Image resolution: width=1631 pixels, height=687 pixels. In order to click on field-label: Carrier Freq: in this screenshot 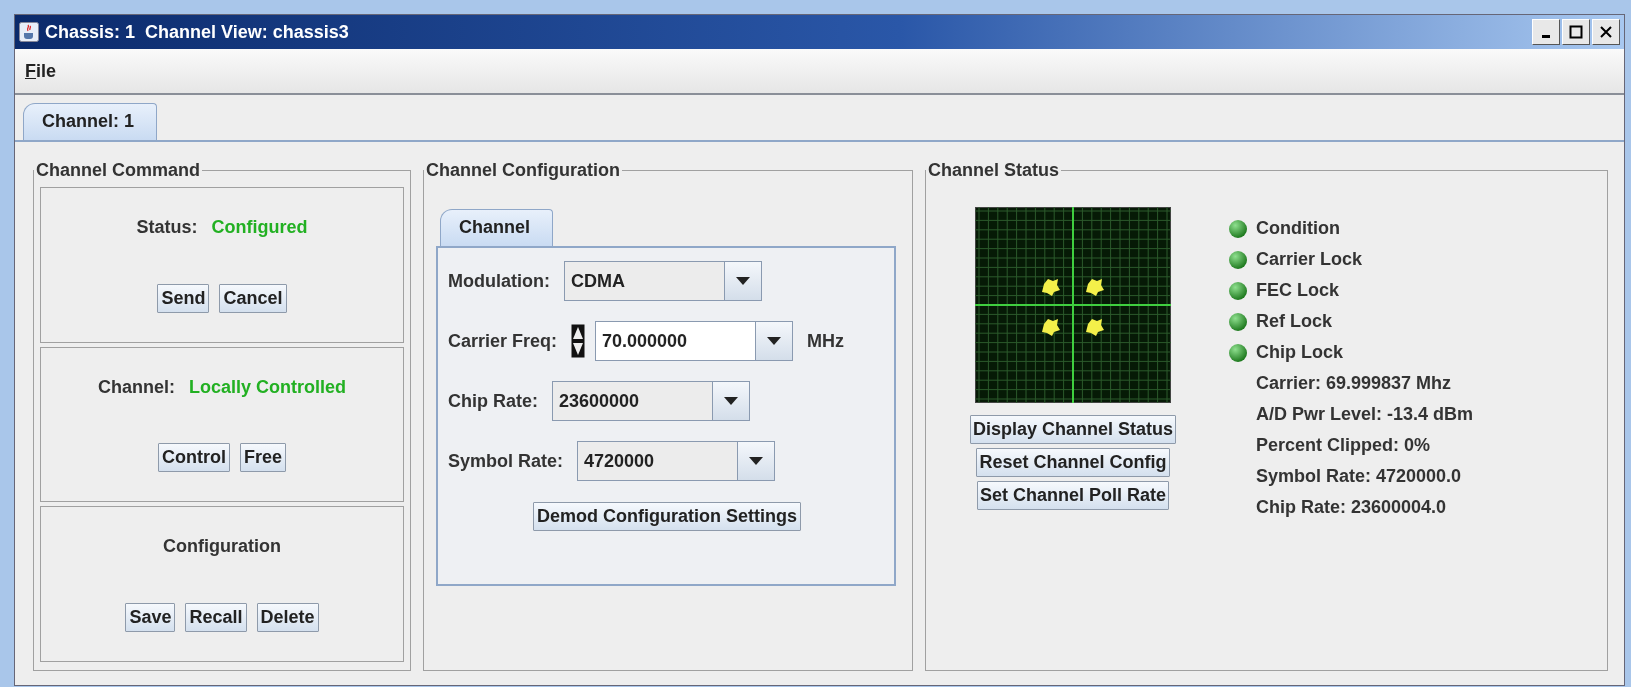, I will do `click(503, 341)`.